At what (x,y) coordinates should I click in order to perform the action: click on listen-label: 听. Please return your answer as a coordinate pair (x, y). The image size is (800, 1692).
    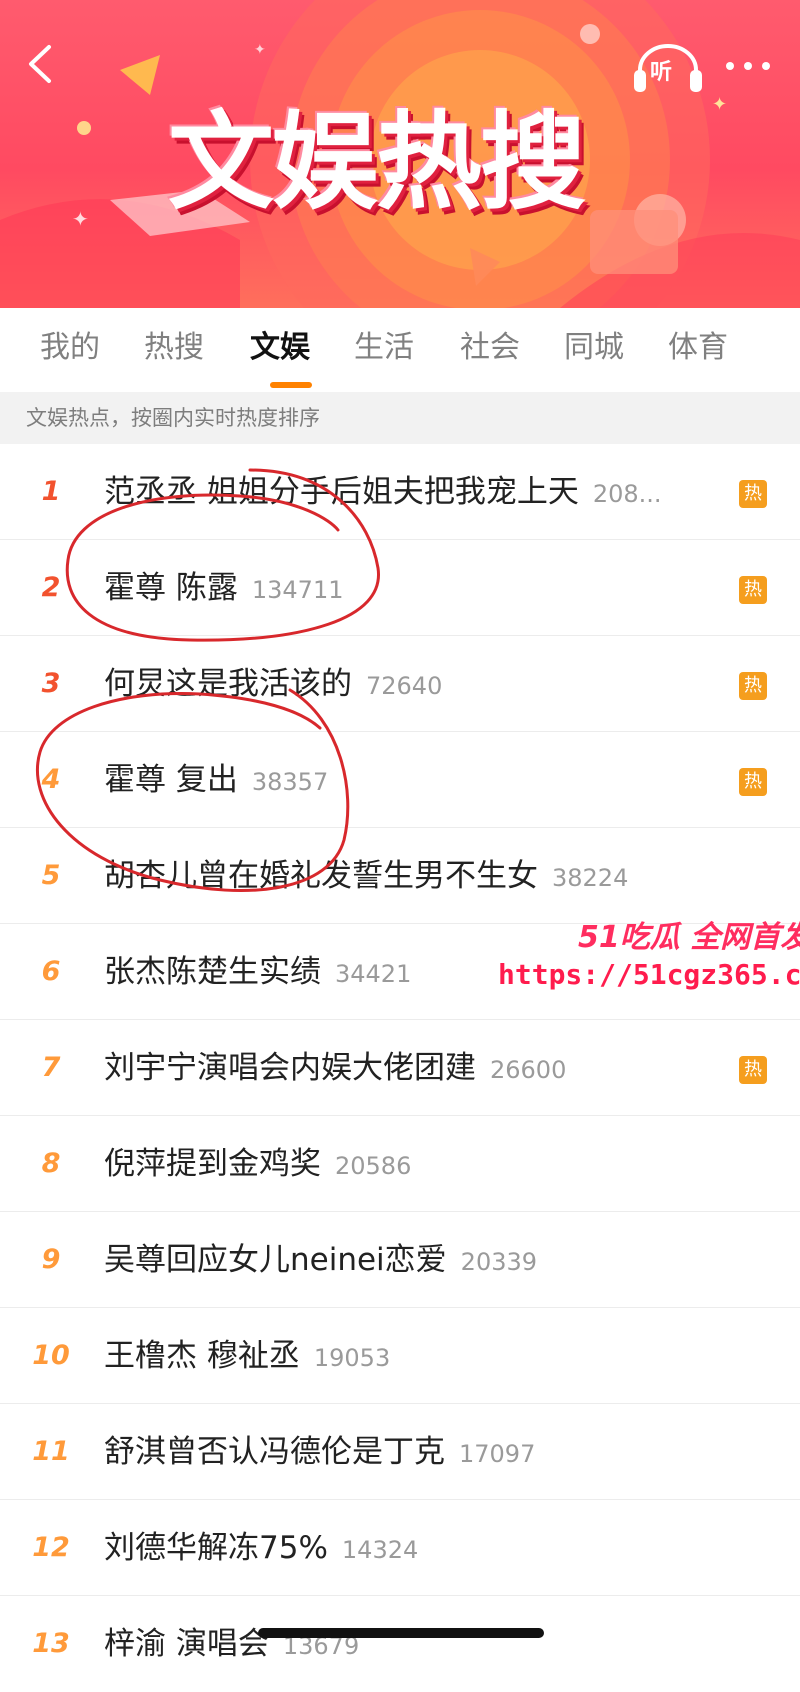
    Looking at the image, I should click on (661, 72).